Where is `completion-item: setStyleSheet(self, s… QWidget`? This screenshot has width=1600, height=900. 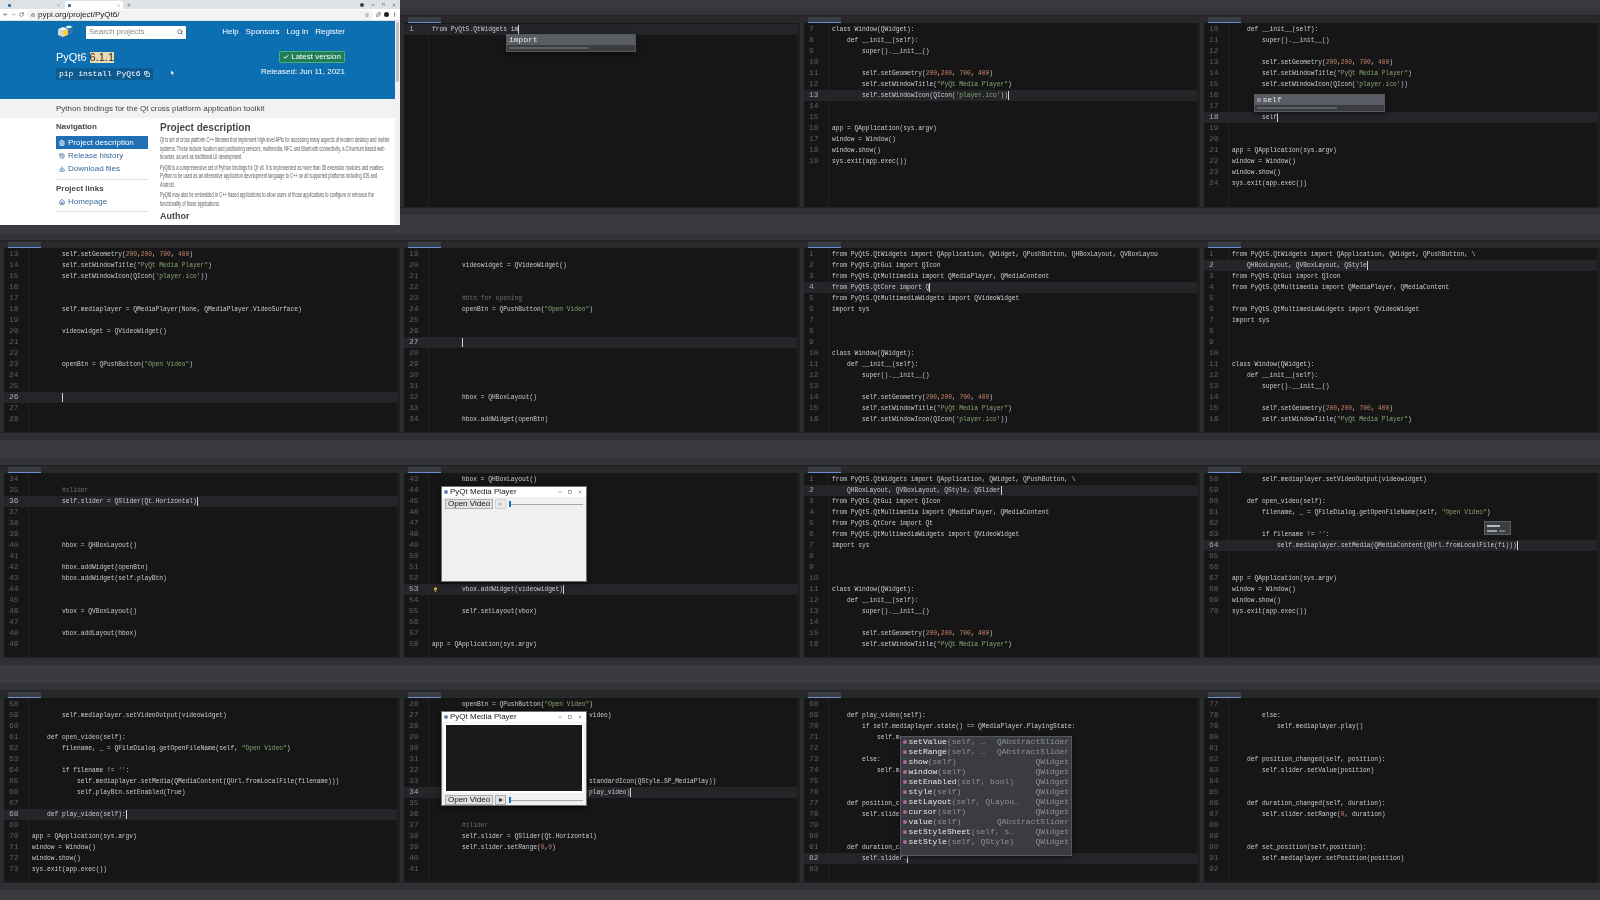 completion-item: setStyleSheet(self, s… QWidget is located at coordinates (986, 832).